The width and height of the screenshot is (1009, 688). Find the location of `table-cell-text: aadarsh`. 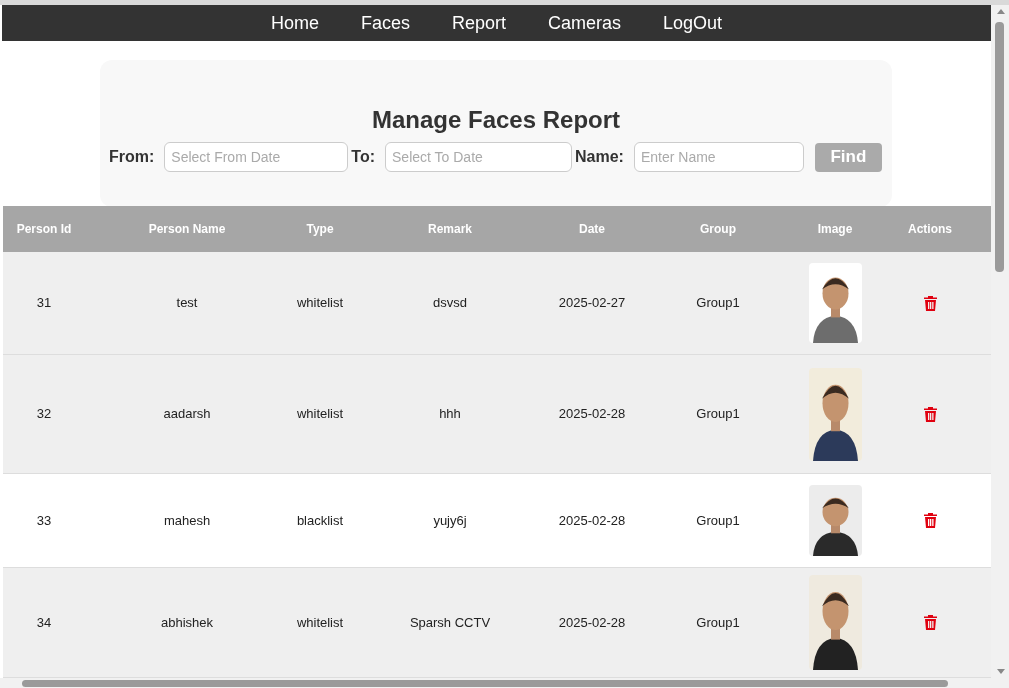

table-cell-text: aadarsh is located at coordinates (187, 414).